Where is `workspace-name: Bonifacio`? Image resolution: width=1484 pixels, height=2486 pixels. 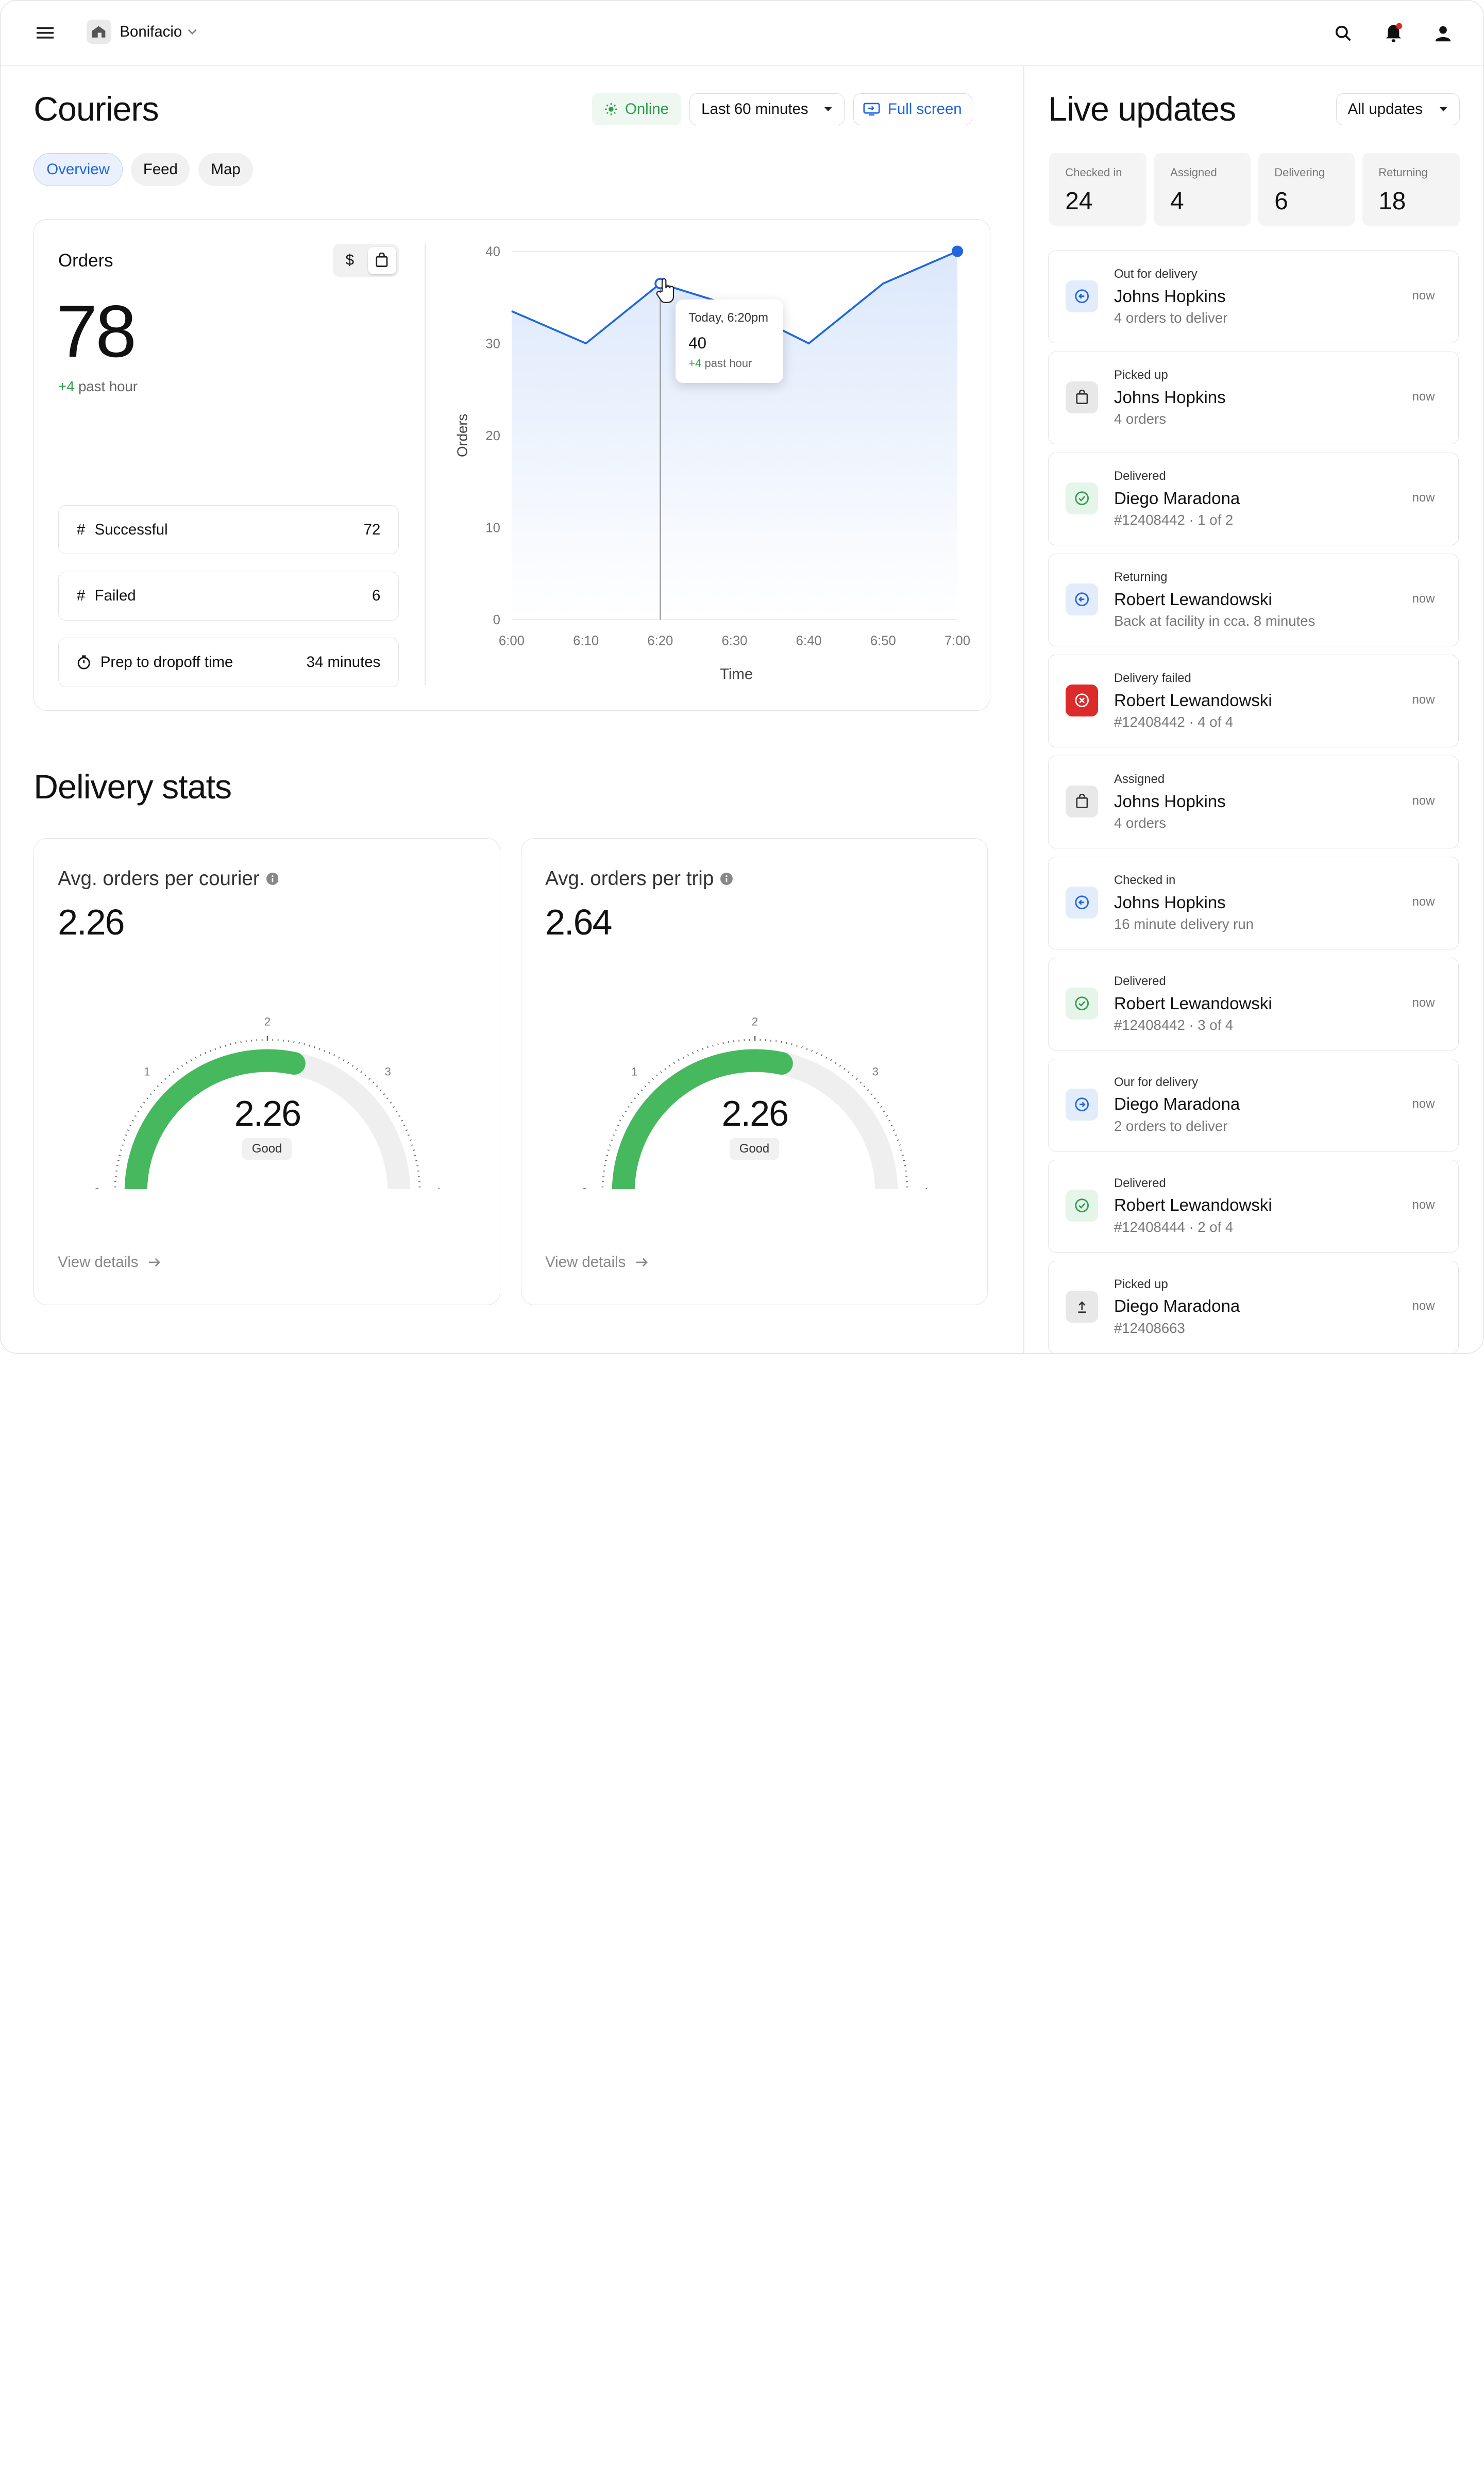
workspace-name: Bonifacio is located at coordinates (151, 32).